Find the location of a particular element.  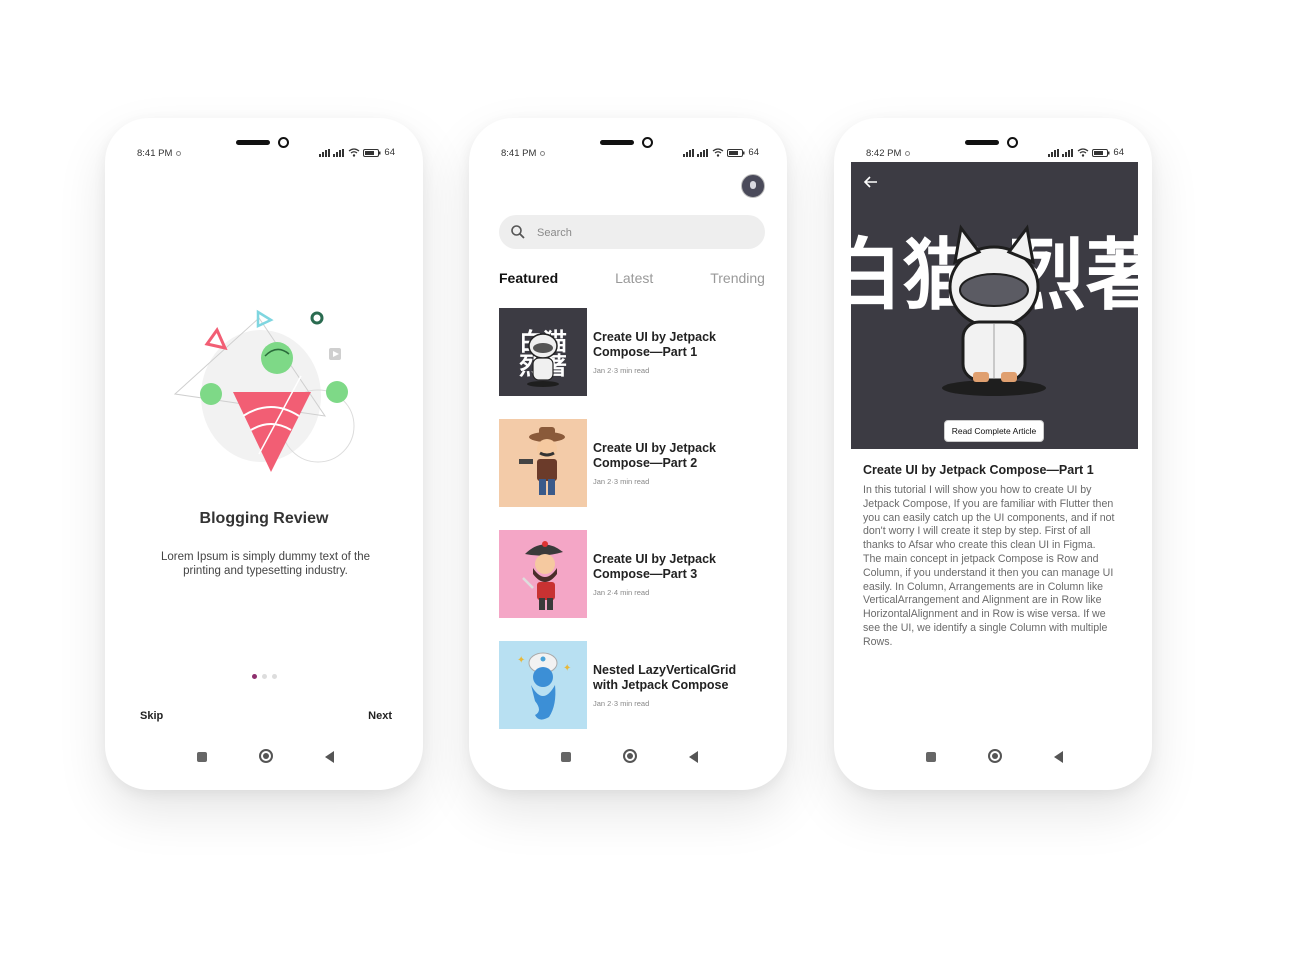

cat-robot-thumbnail: 白猫 烈著 is located at coordinates (543, 352).